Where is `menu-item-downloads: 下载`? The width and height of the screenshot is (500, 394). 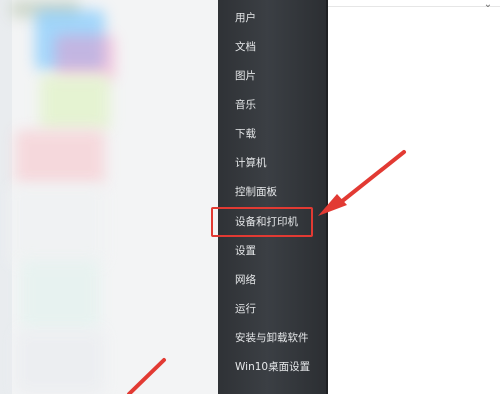 menu-item-downloads: 下载 is located at coordinates (273, 134).